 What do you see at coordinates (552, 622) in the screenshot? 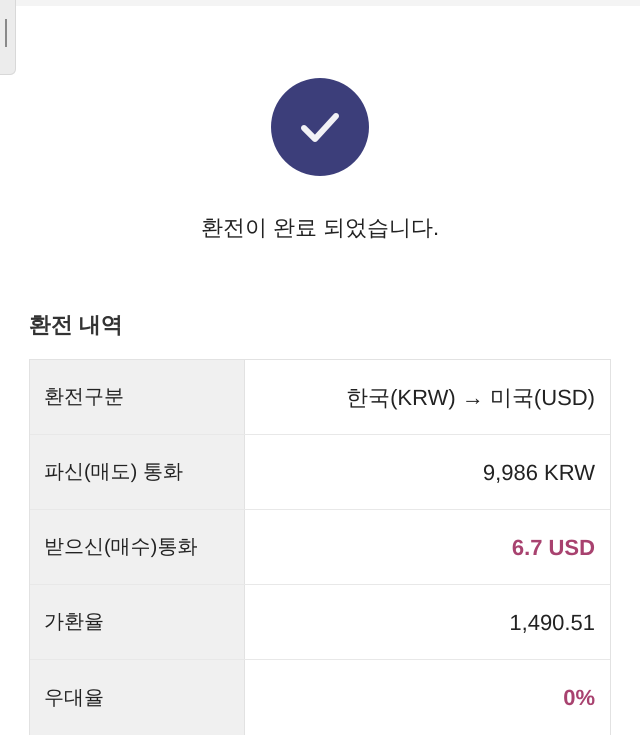
I see `value-cell-text: 1,490.51` at bounding box center [552, 622].